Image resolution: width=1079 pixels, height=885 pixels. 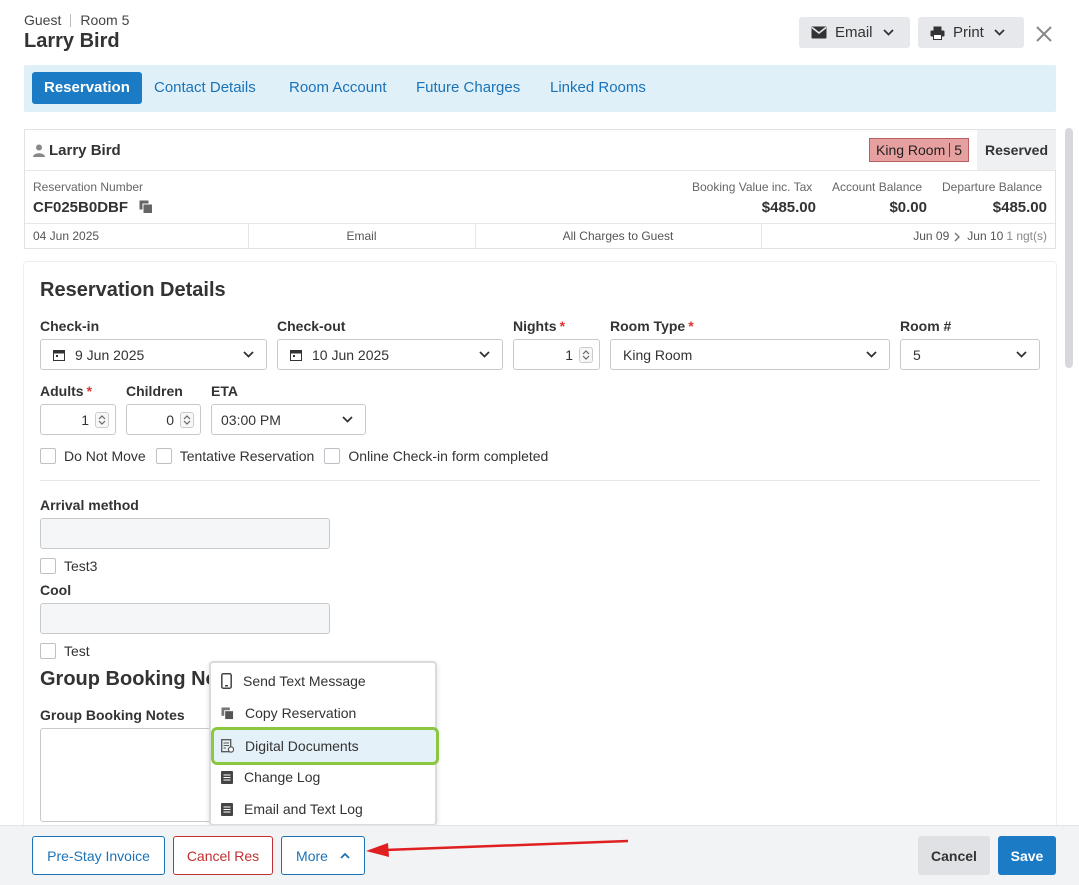 I want to click on adults-stepper: 1, so click(x=78, y=419).